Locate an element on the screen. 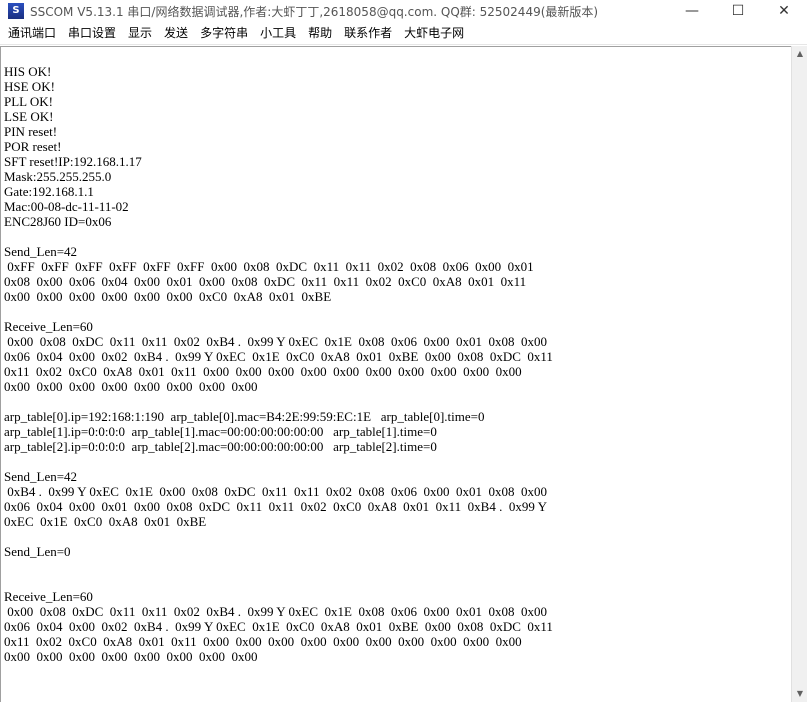 This screenshot has width=807, height=702. close-button: ✕ is located at coordinates (784, 11).